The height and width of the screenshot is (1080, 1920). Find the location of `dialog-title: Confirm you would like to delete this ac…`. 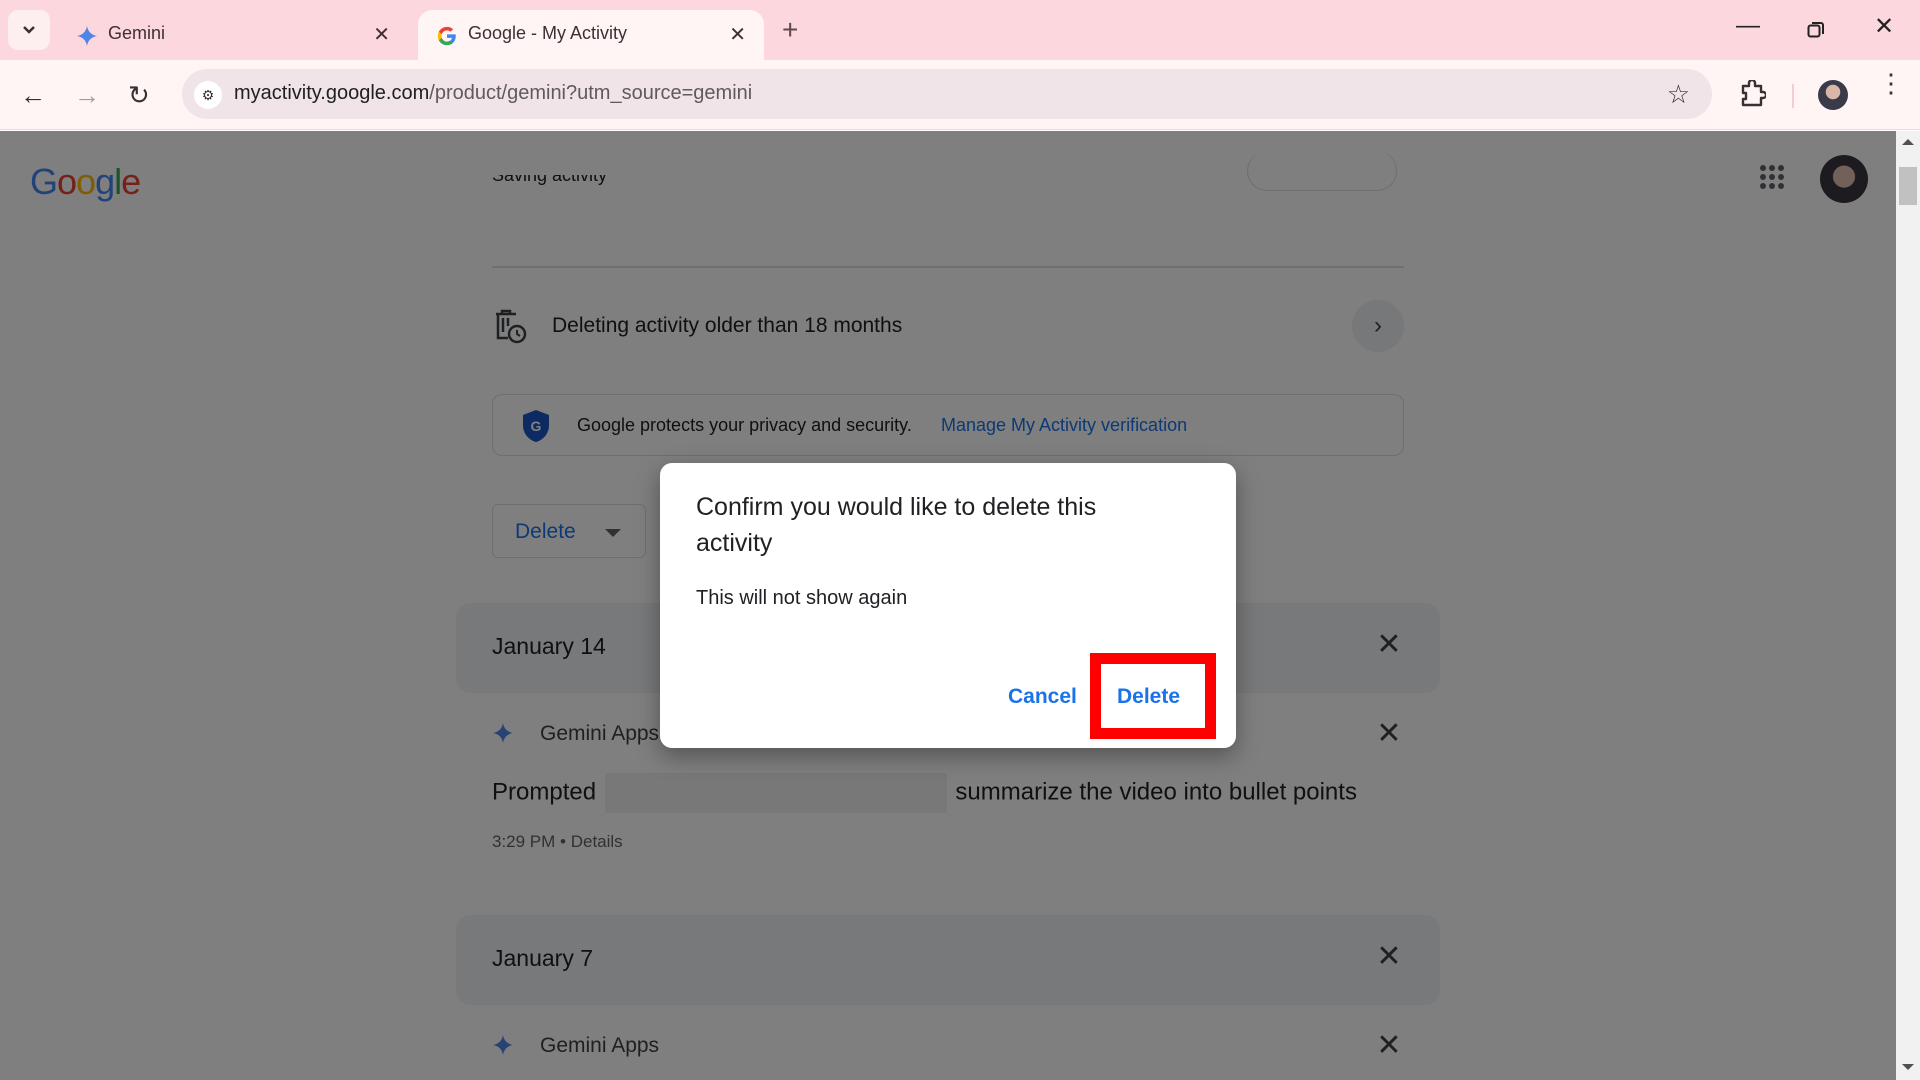

dialog-title: Confirm you would like to delete this ac… is located at coordinates (896, 525).